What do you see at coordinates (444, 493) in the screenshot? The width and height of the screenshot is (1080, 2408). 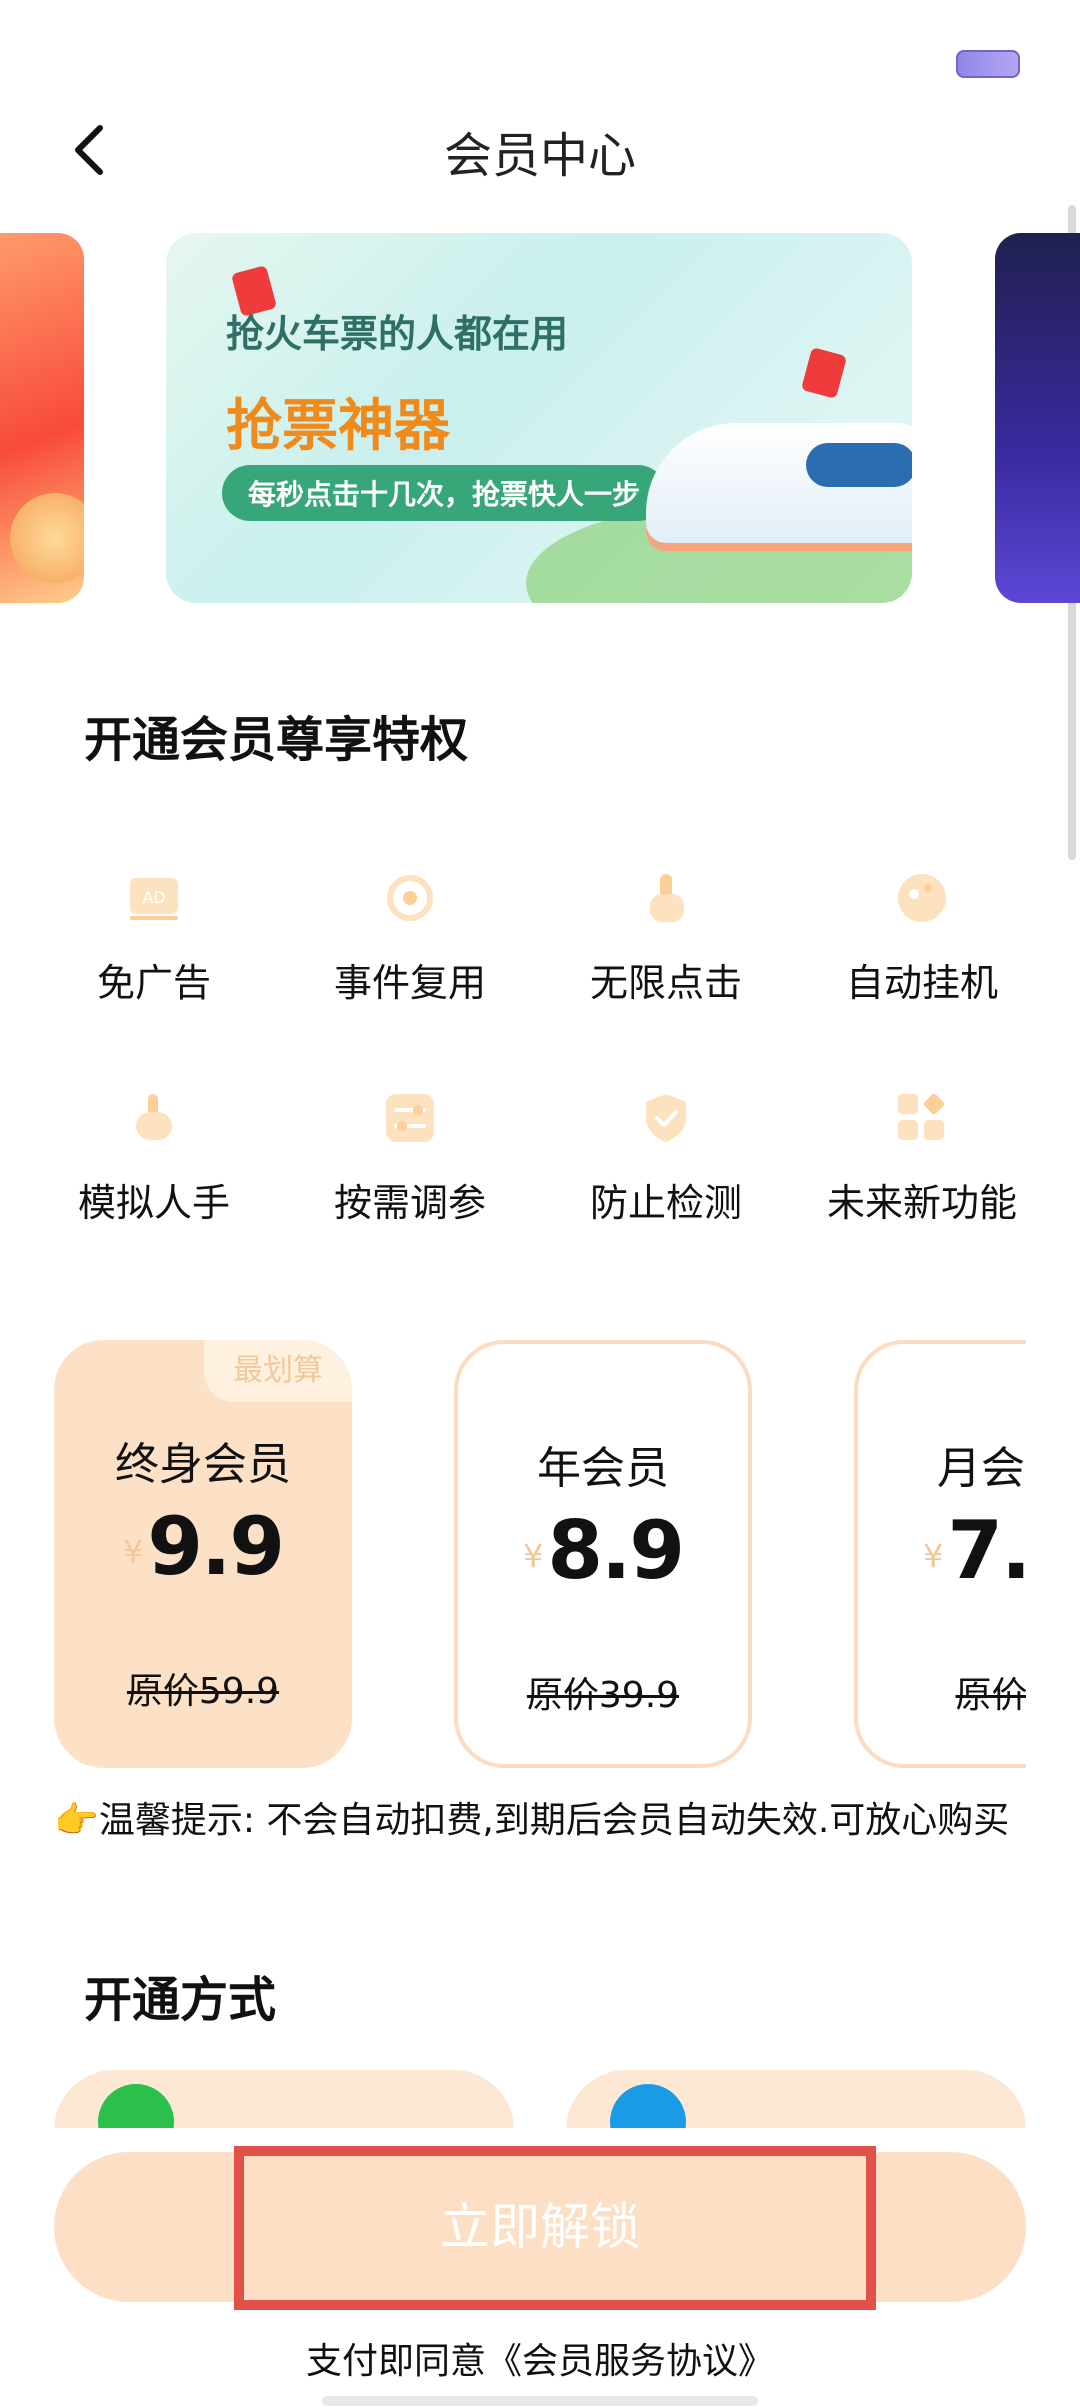 I see `banner-tagline: 每秒点击十几次，抢票快人一步` at bounding box center [444, 493].